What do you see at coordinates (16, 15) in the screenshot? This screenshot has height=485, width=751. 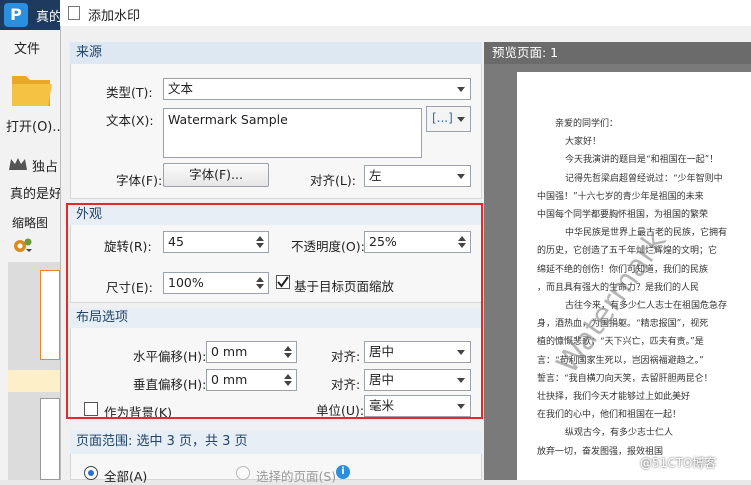 I see `app-logo-icon: P` at bounding box center [16, 15].